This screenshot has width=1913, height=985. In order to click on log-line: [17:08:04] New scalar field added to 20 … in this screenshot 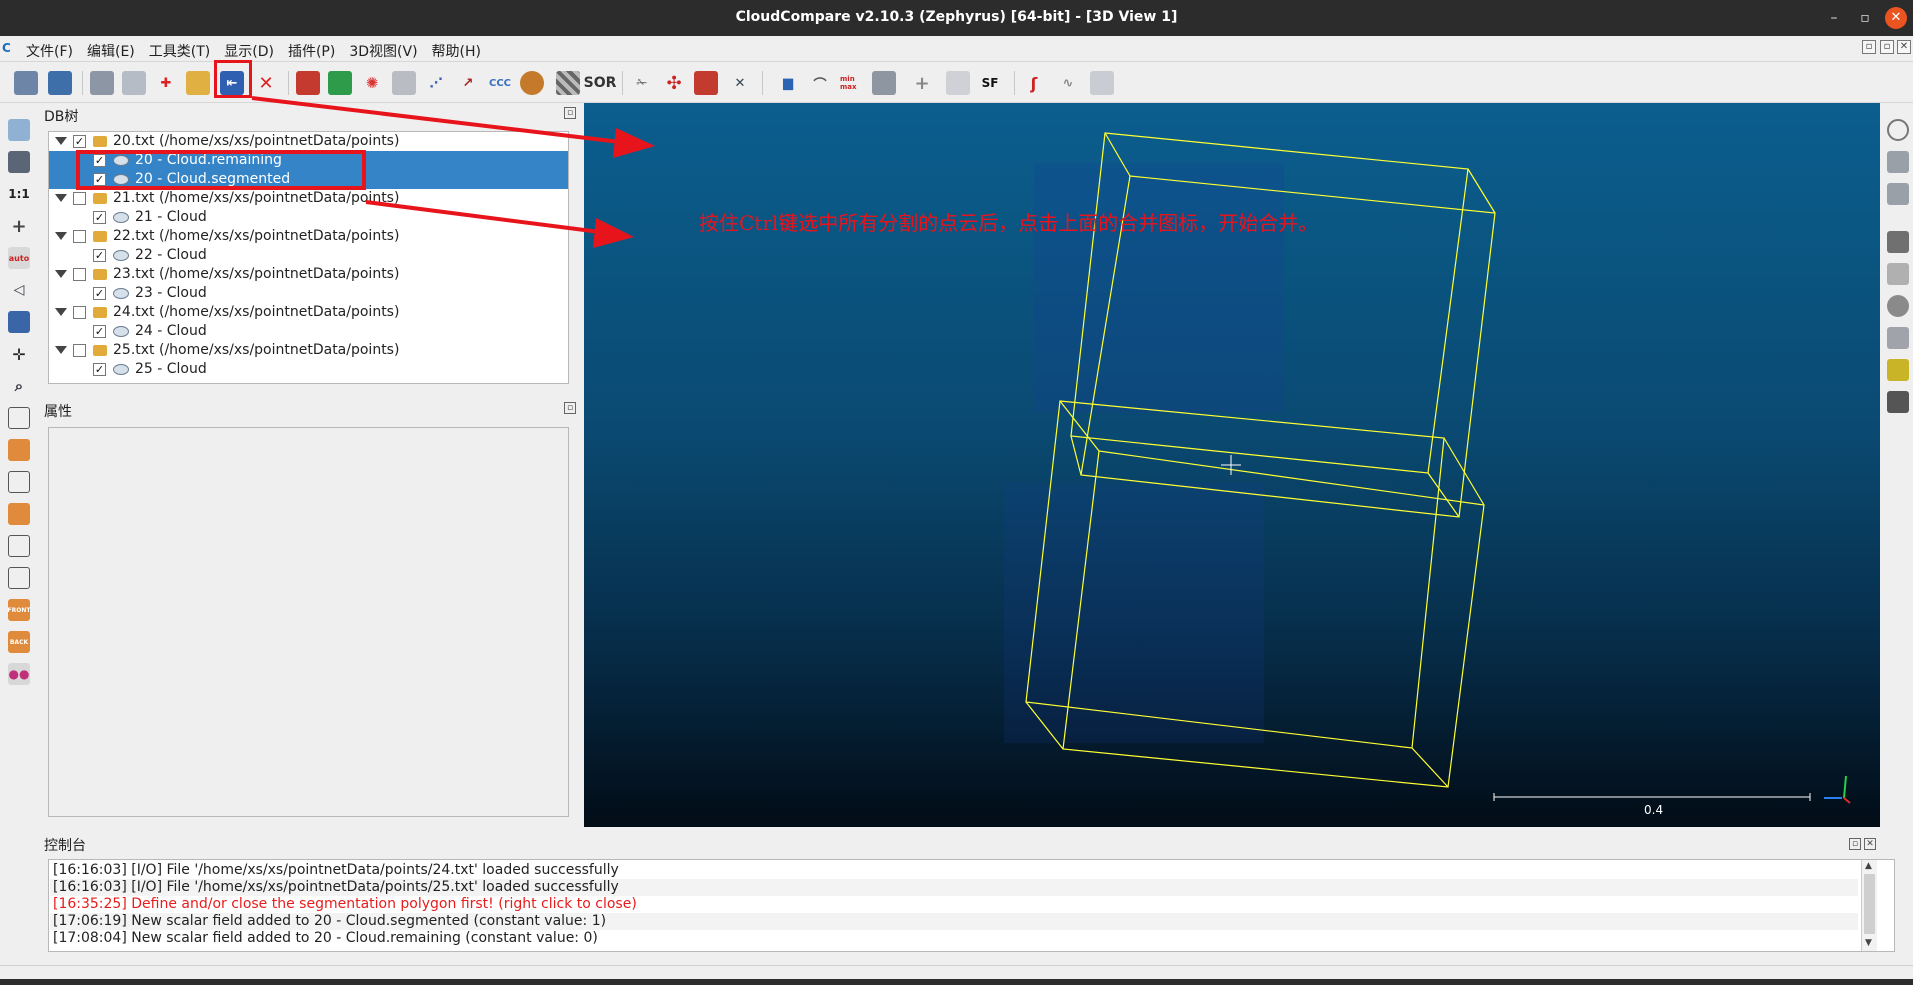, I will do `click(325, 938)`.